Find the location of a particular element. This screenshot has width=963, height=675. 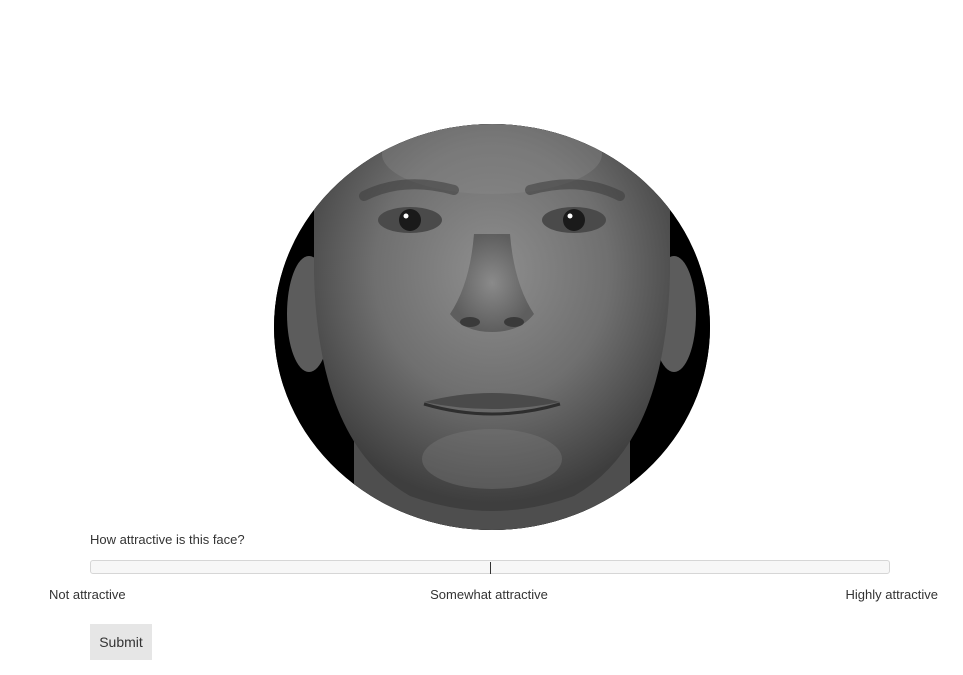

attractiveness-slider is located at coordinates (490, 567).